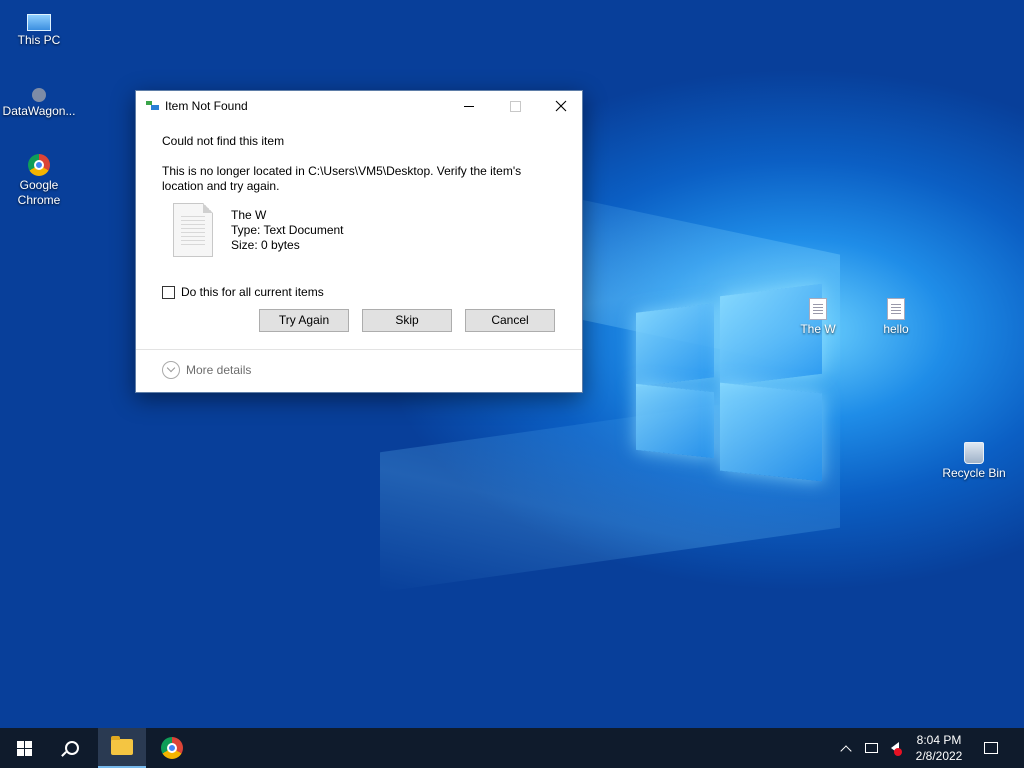 This screenshot has height=768, width=1024. What do you see at coordinates (974, 473) in the screenshot?
I see `desktop-icon-label: Recycle Bin` at bounding box center [974, 473].